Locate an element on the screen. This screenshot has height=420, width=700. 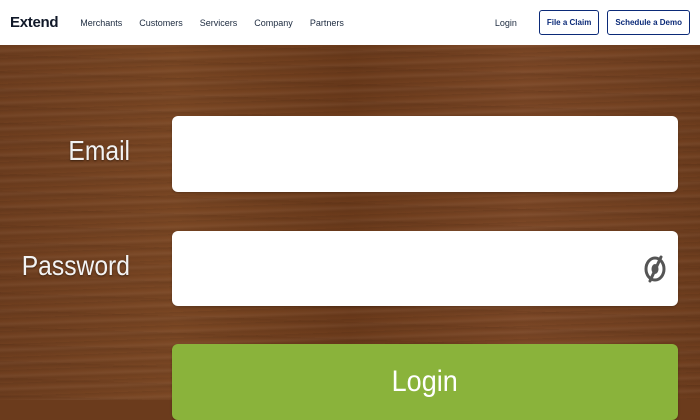
login-button-label: Login is located at coordinates (425, 381).